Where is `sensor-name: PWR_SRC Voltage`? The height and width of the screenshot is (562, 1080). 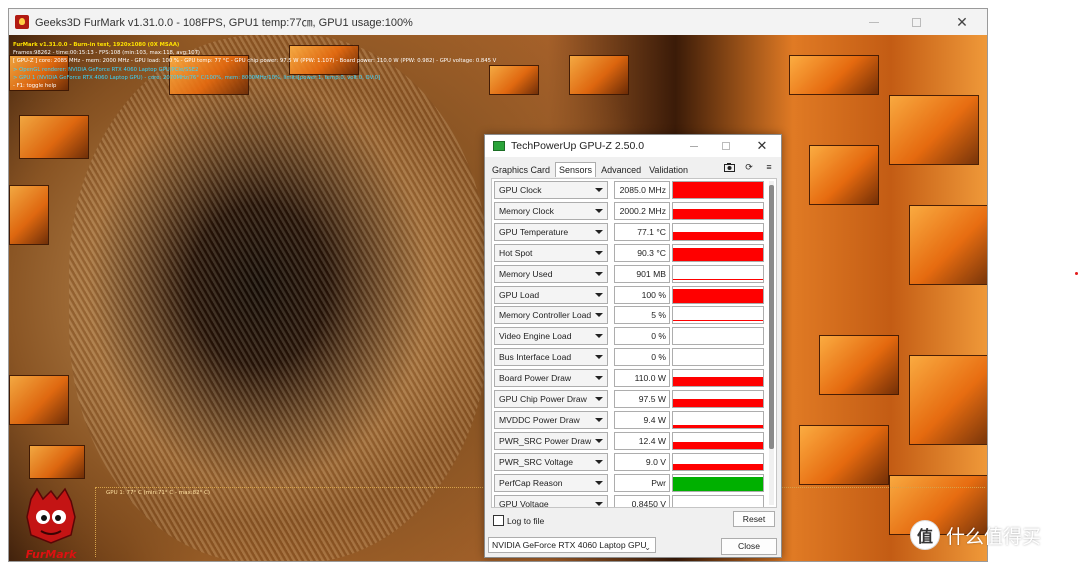 sensor-name: PWR_SRC Voltage is located at coordinates (536, 461).